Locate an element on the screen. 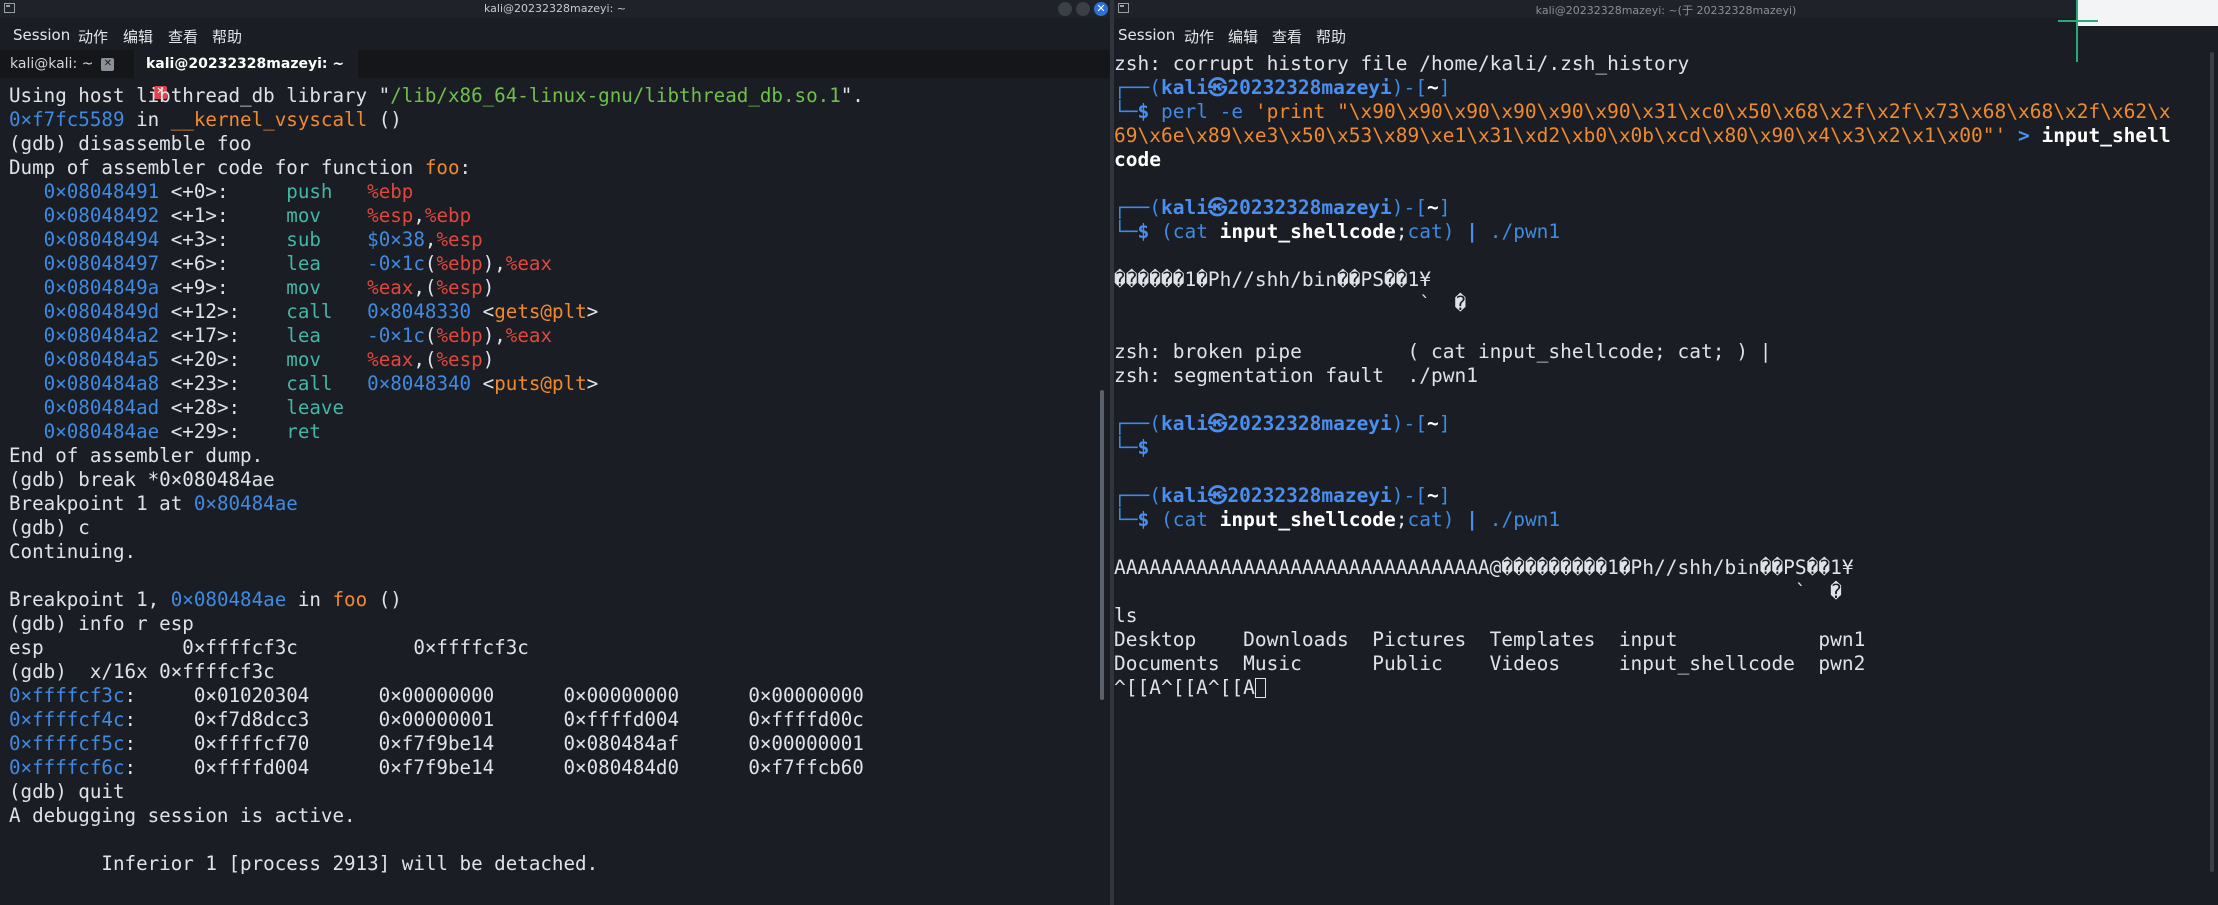 The image size is (2218, 905). terminal-text: 0×080484a2 is located at coordinates (101, 335).